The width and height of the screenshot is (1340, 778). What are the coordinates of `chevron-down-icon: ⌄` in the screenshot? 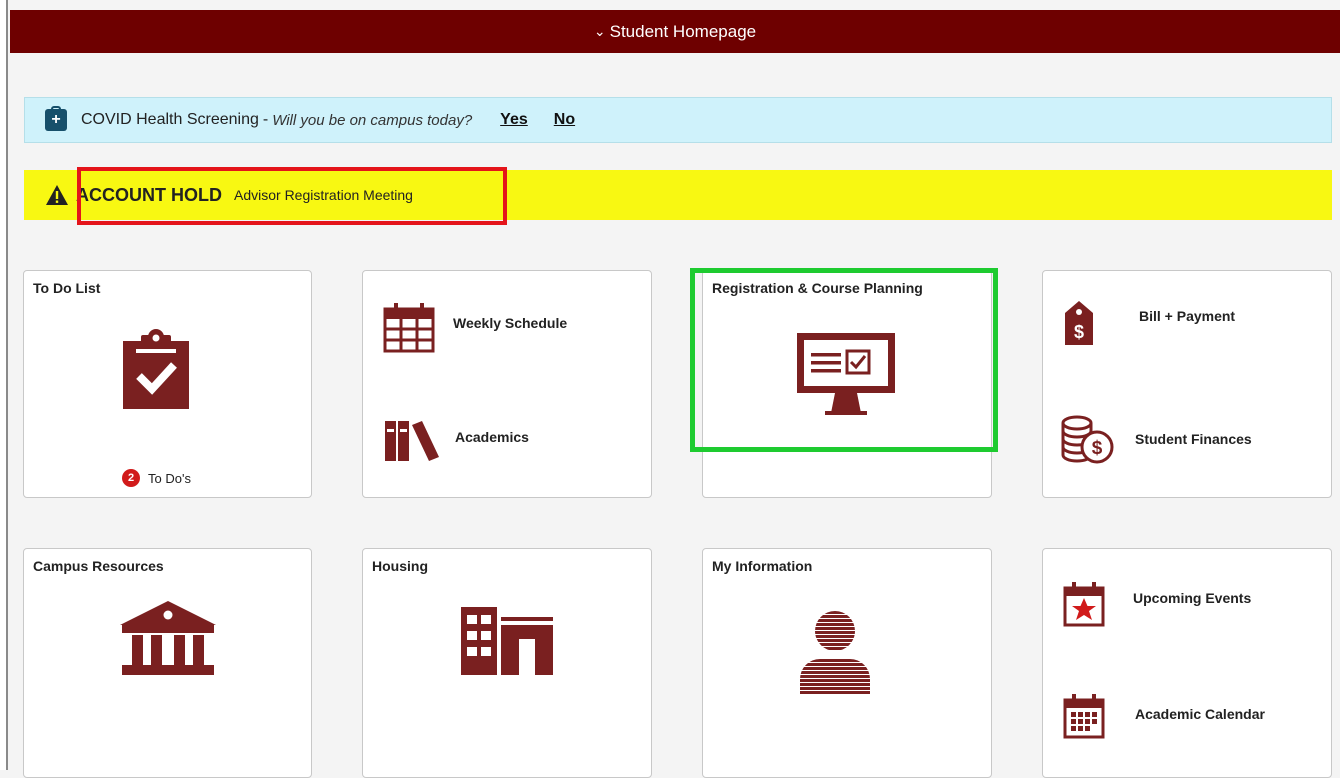 It's located at (600, 31).